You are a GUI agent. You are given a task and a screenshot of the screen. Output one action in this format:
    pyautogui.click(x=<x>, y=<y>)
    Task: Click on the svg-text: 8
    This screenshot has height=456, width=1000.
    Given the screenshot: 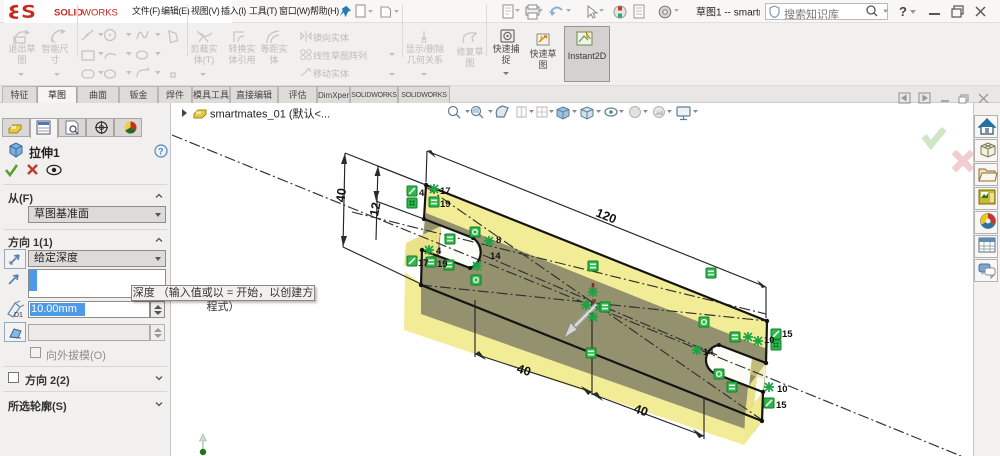 What is the action you would take?
    pyautogui.click(x=498, y=240)
    